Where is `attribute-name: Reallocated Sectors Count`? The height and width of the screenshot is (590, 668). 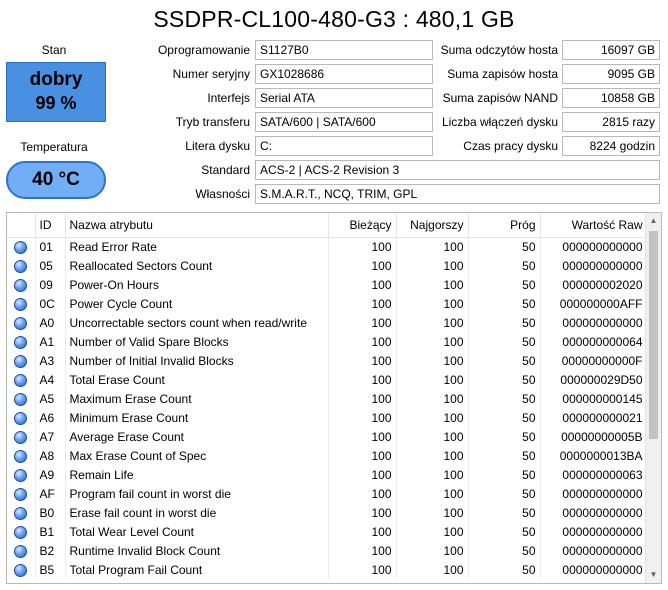 attribute-name: Reallocated Sectors Count is located at coordinates (197, 265).